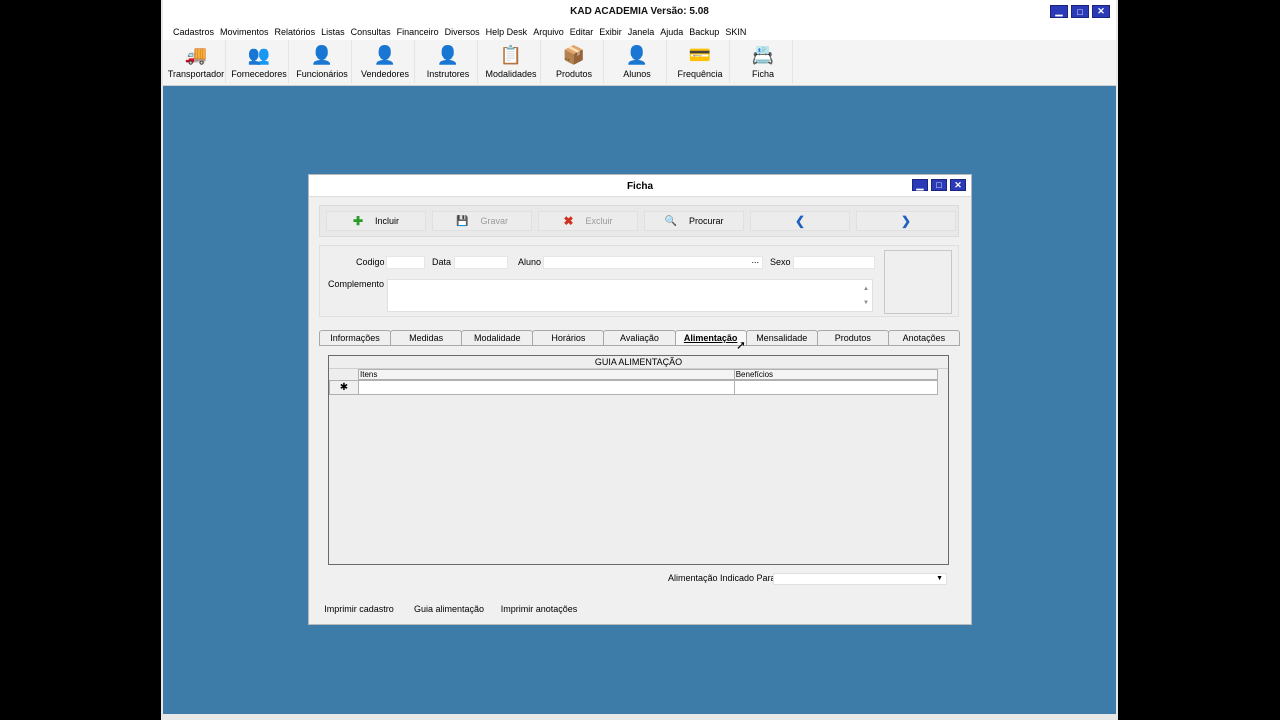 The image size is (1280, 720). I want to click on card-icon: 💳, so click(700, 54).